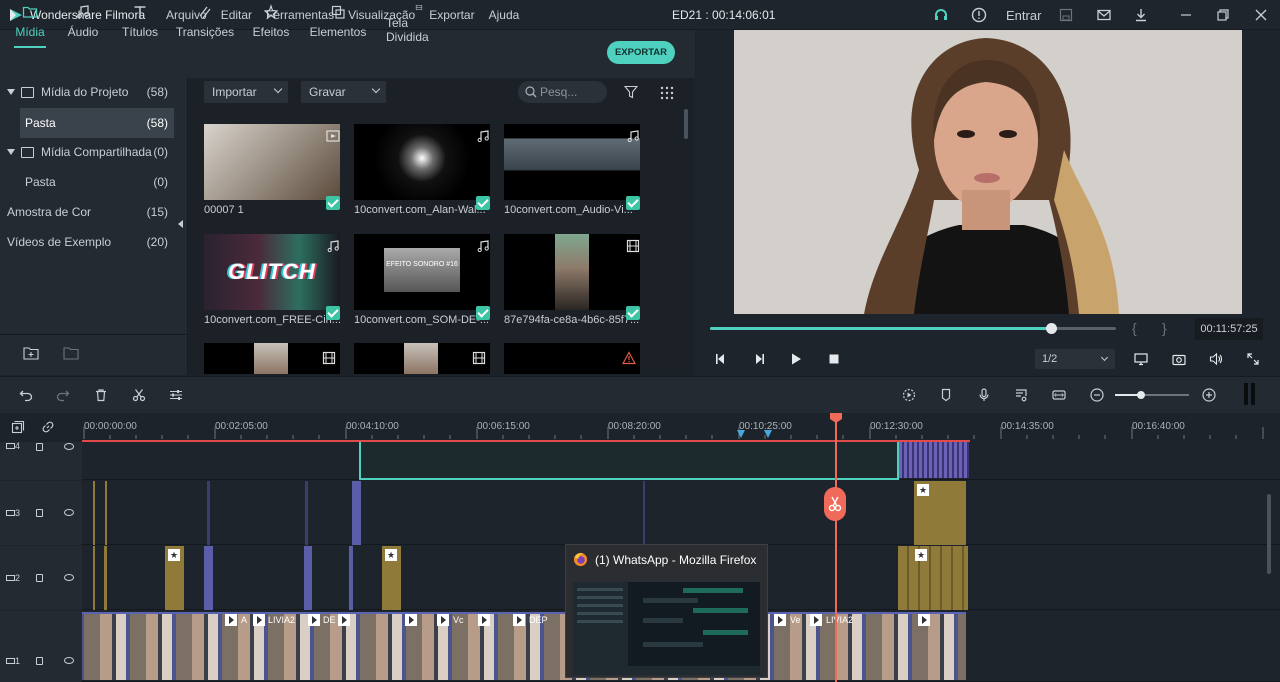 The image size is (1280, 682). I want to click on delete-icon, so click(101, 395).